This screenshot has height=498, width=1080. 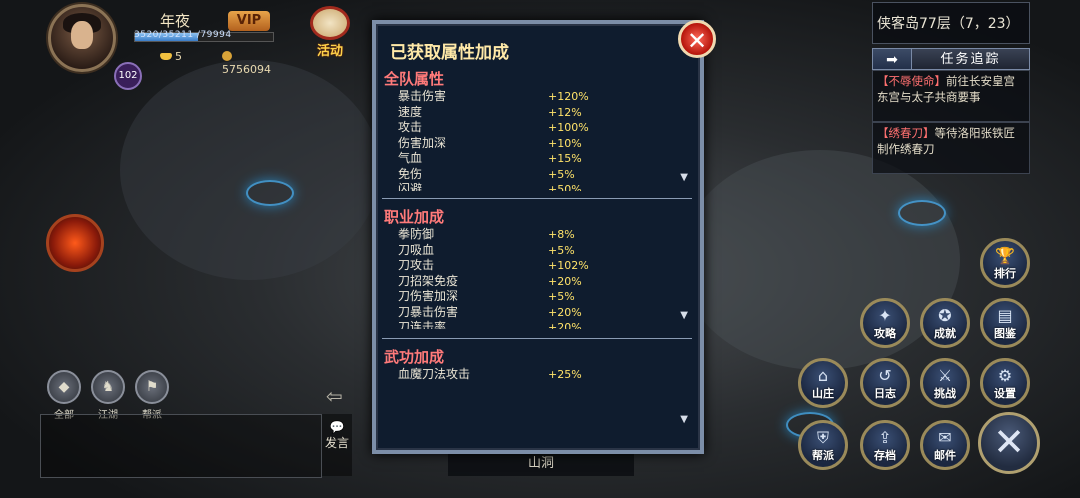 What do you see at coordinates (410, 111) in the screenshot?
I see `attribute-name: 速度` at bounding box center [410, 111].